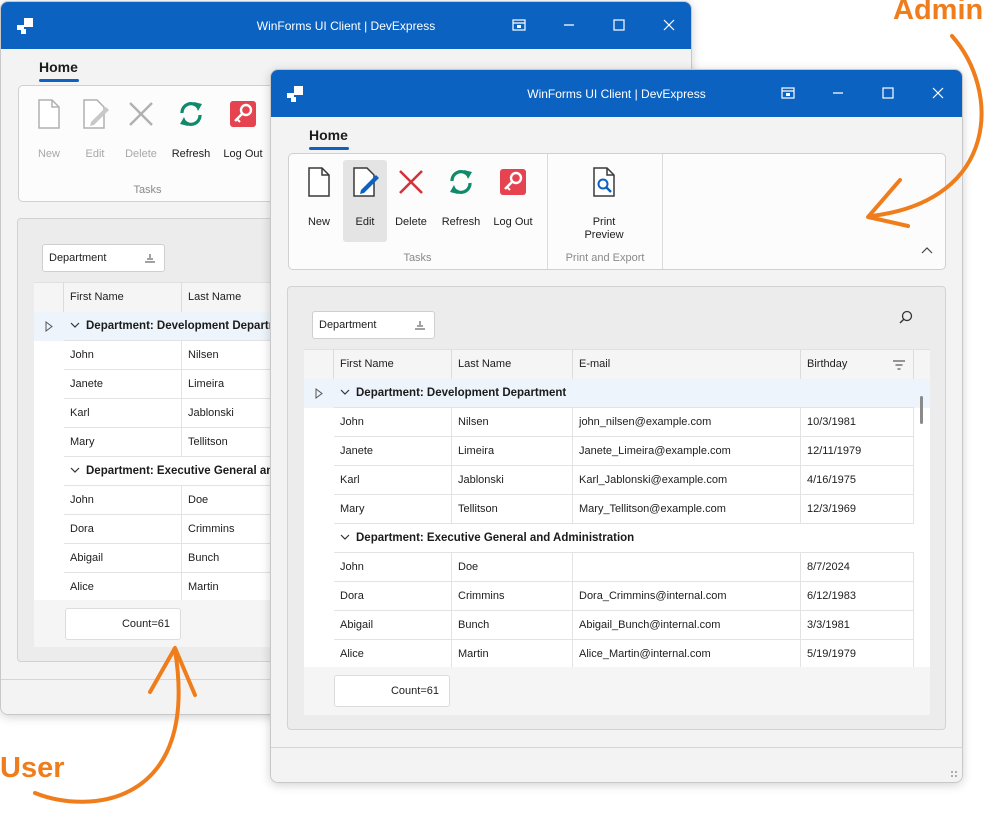 The image size is (997, 818). What do you see at coordinates (191, 326) in the screenshot?
I see `group-label: Department: Development Department` at bounding box center [191, 326].